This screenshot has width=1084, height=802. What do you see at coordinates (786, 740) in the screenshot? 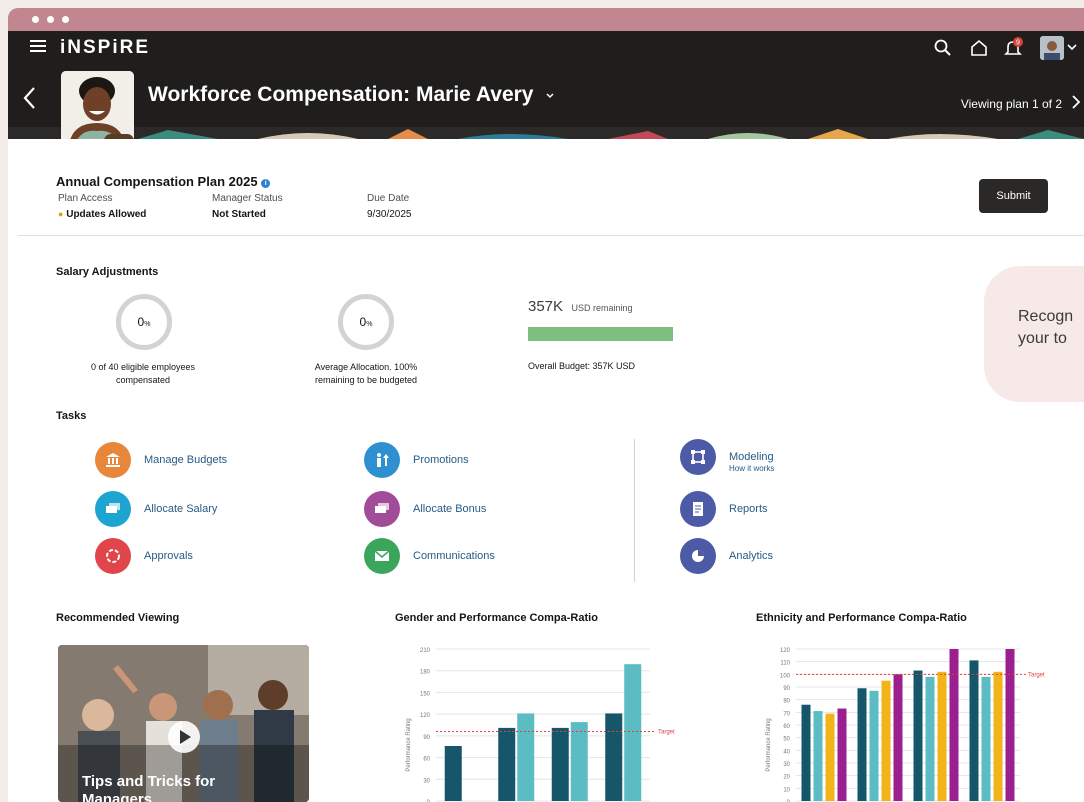
I see `y-tick-label: 50` at bounding box center [786, 740].